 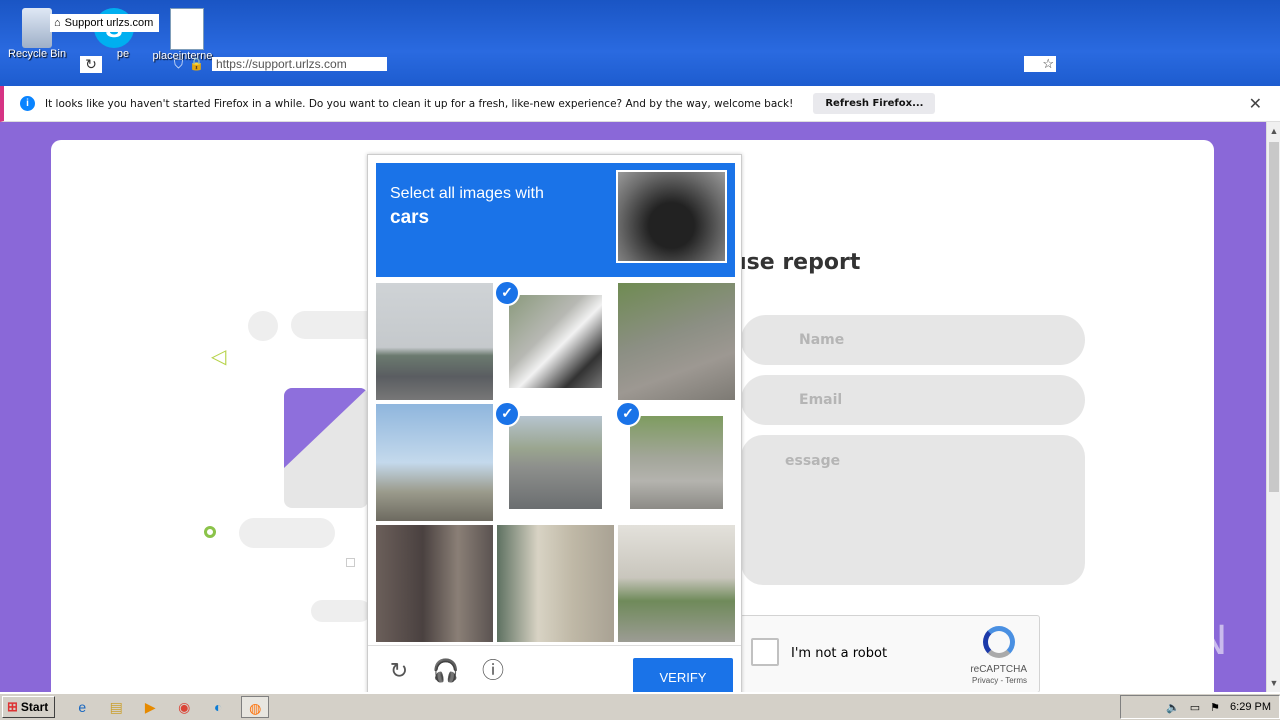 What do you see at coordinates (178, 64) in the screenshot?
I see `shield-icon: ⛉` at bounding box center [178, 64].